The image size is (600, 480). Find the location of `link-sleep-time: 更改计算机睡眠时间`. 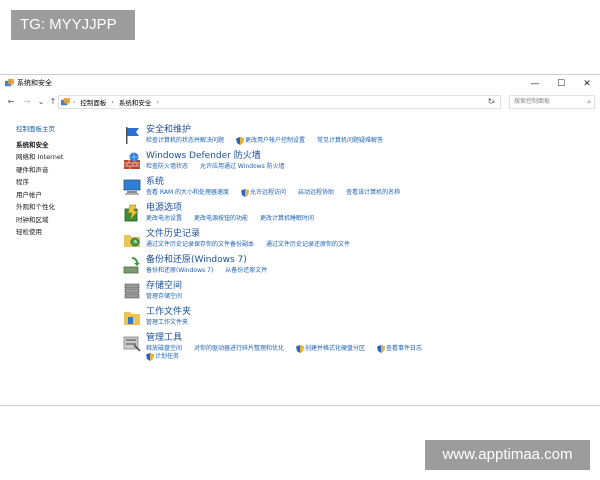

link-sleep-time: 更改计算机睡眠时间 is located at coordinates (287, 219).